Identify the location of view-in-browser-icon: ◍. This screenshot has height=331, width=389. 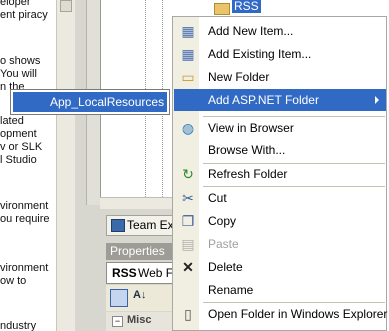
(188, 128).